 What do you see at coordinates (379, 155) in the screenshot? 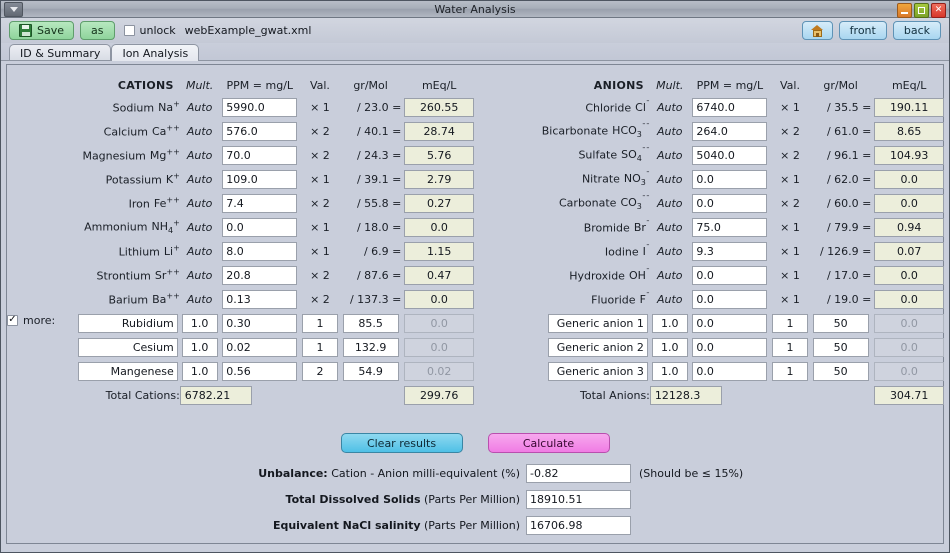
I see `grmol-cation-2: / 24.3 =` at bounding box center [379, 155].